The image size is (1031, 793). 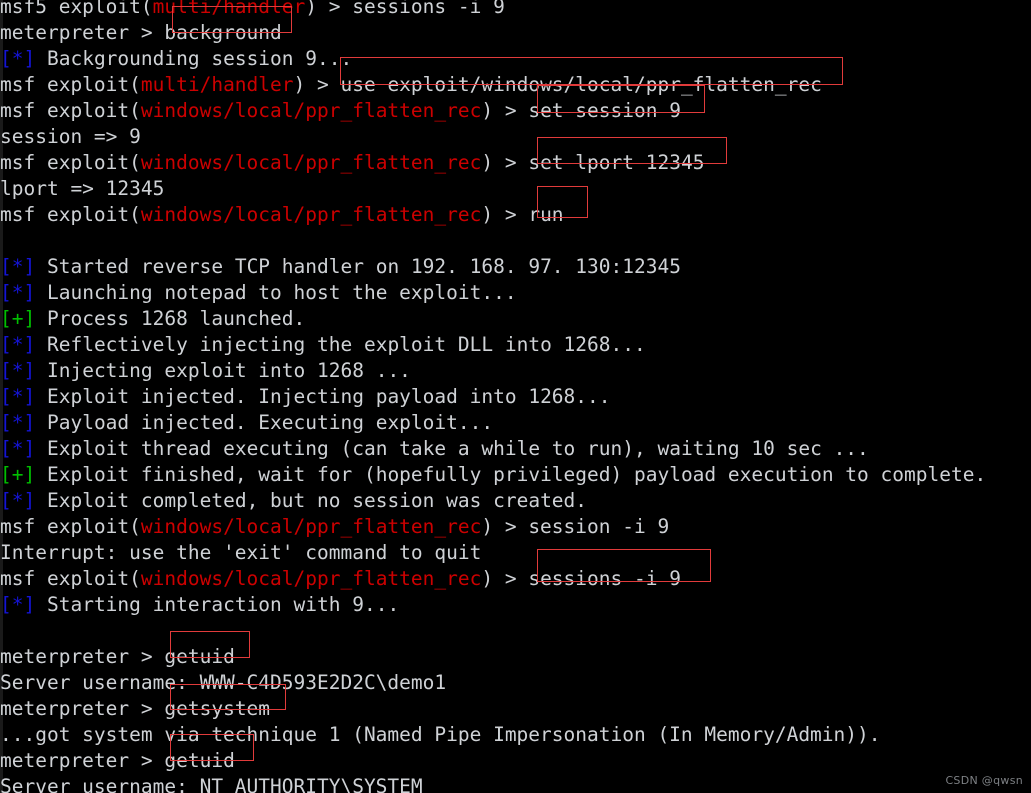 I want to click on terminal-span: Server username: WWW-C4D593E2D2C\demo1, so click(x=223, y=682).